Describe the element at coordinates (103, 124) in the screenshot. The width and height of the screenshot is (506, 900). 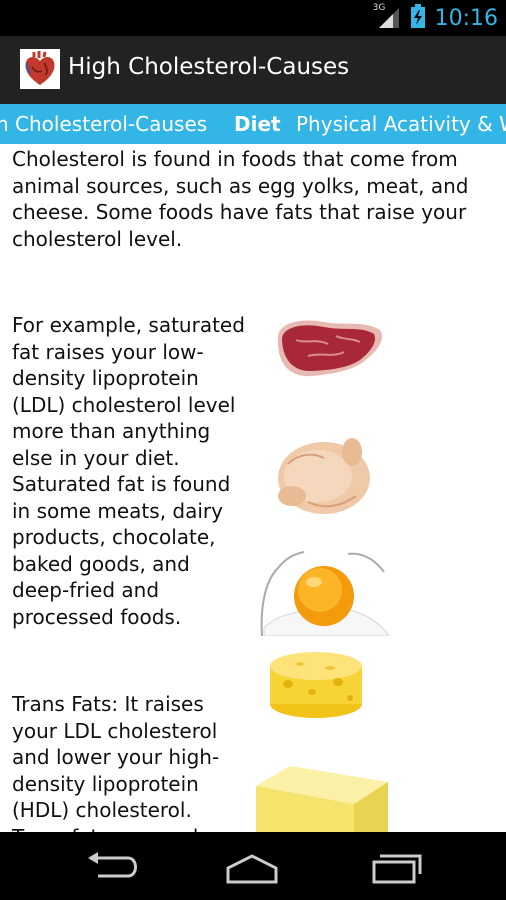
I see `tab-cholesterol-causes: h Cholesterol-Causes` at that location.